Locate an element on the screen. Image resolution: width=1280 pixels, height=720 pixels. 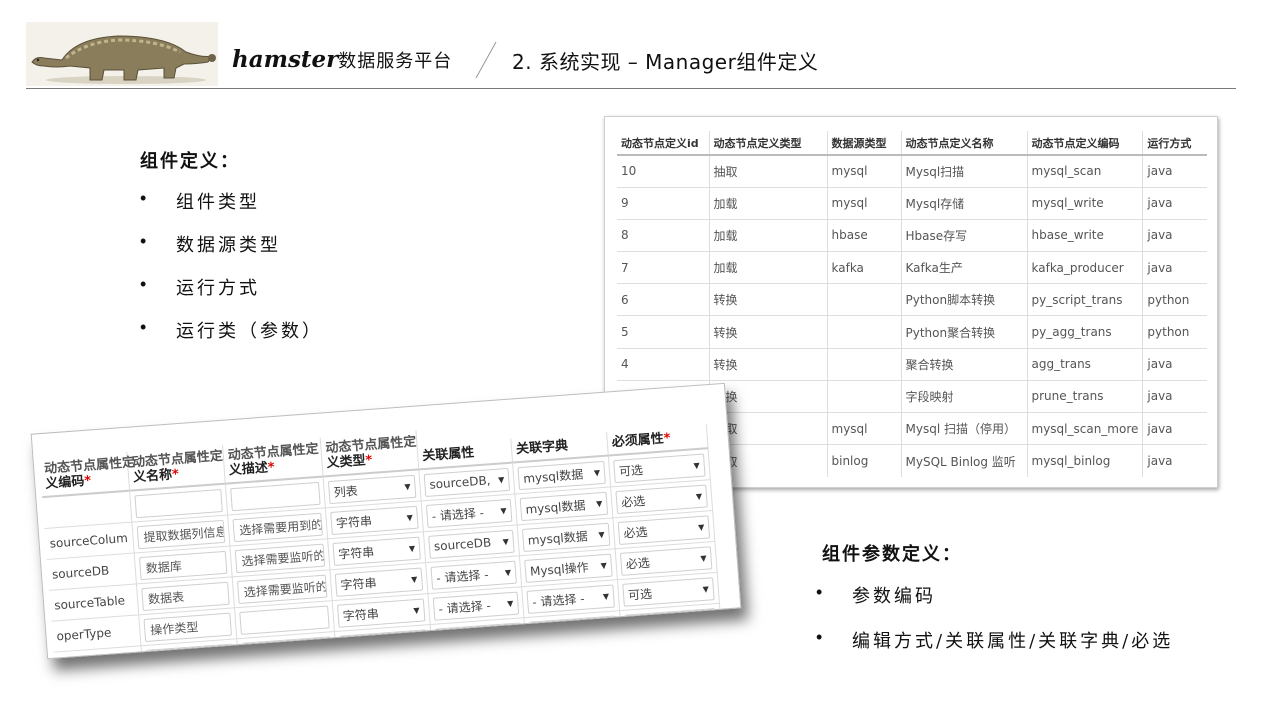
column-header: 动态节点定义编码 is located at coordinates (1084, 143).